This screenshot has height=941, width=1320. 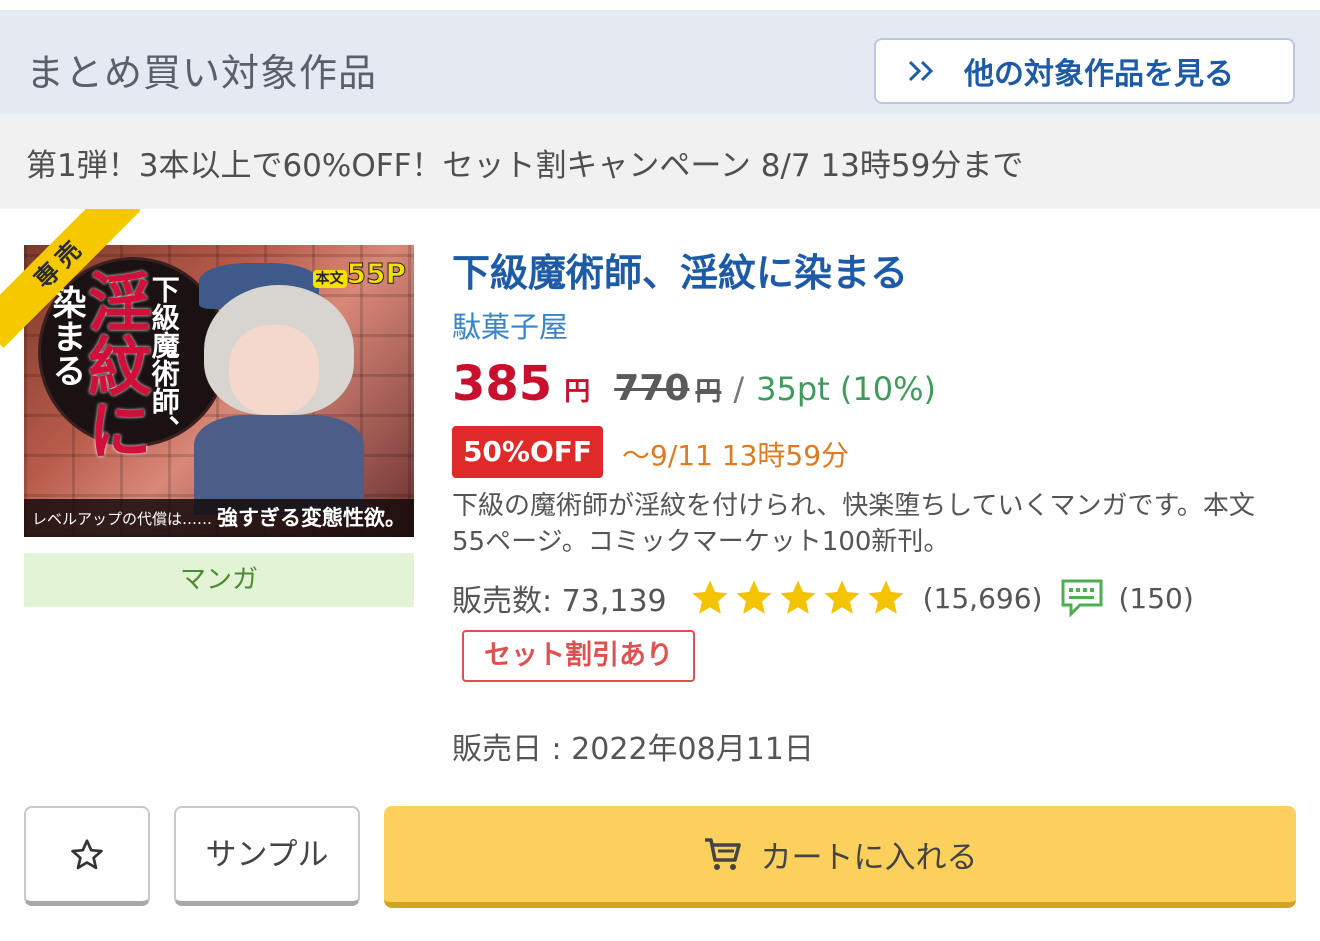 What do you see at coordinates (525, 166) in the screenshot?
I see `campaign-text: 第1弾！3本以上で60%OFF！セット割キャンペーン 8/7 13時59分まで` at bounding box center [525, 166].